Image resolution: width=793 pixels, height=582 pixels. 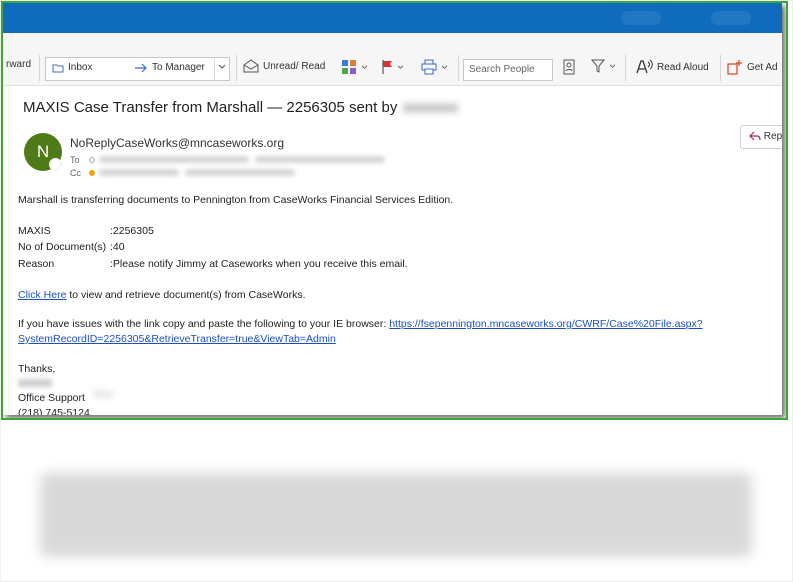 I want to click on reply-label: Rep, so click(x=772, y=136).